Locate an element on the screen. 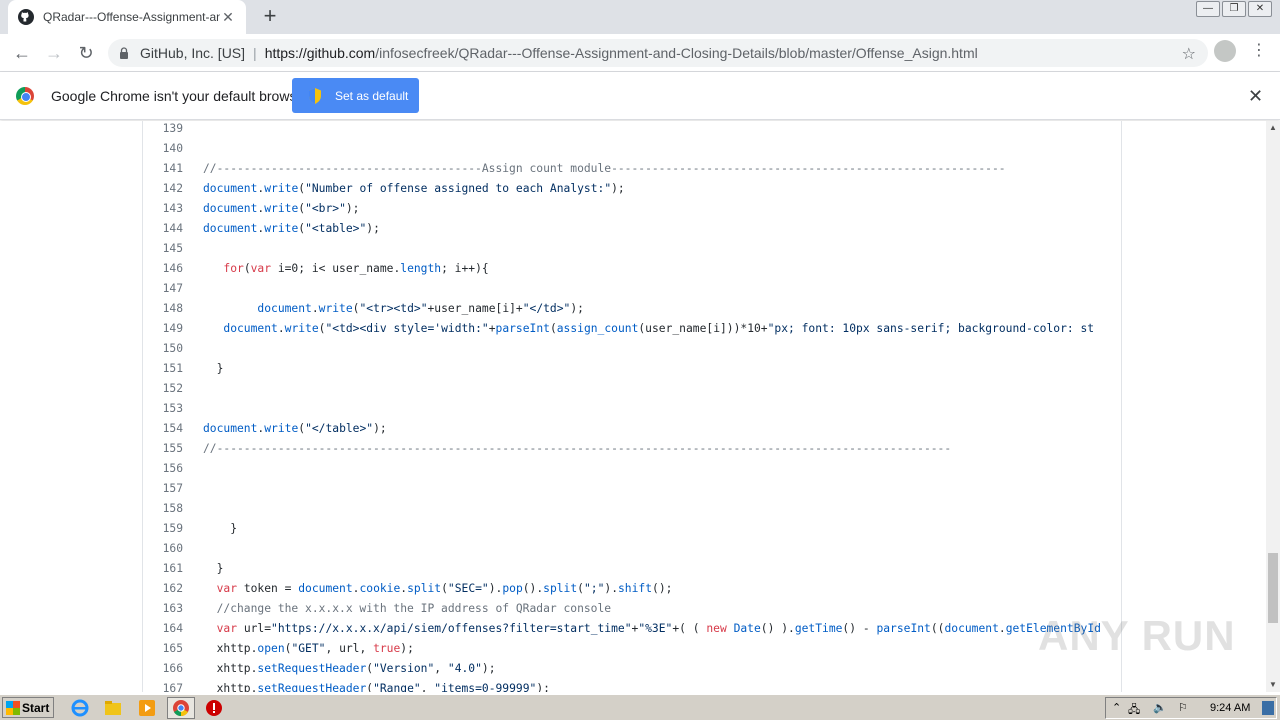 This screenshot has height=720, width=1280. infobar-message: Google Chrome isn't your default browser is located at coordinates (180, 96).